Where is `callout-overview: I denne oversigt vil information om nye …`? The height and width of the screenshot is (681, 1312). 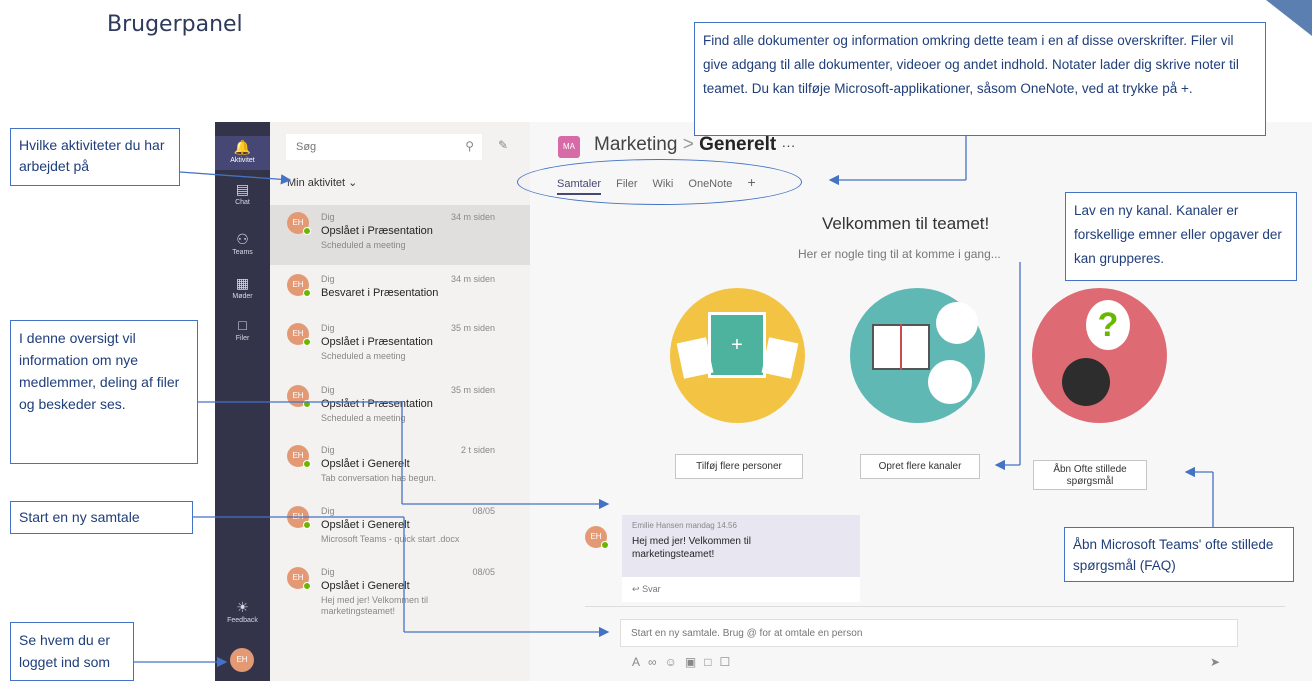 callout-overview: I denne oversigt vil information om nye … is located at coordinates (104, 392).